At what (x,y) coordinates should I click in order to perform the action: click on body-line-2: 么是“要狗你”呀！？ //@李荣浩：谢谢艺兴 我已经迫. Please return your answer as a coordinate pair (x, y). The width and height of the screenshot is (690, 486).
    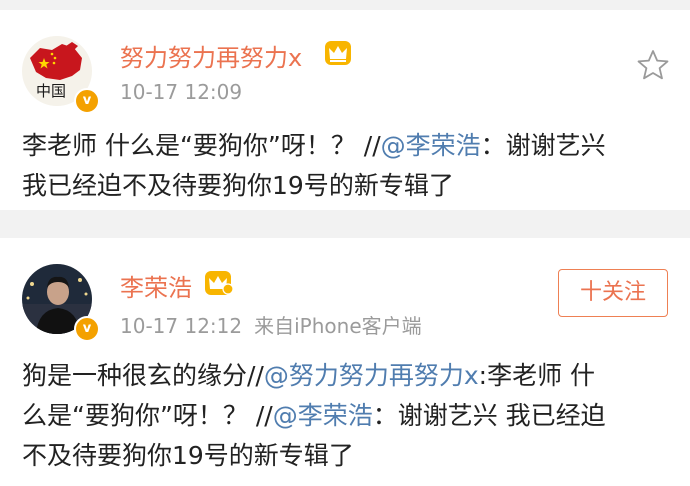
    Looking at the image, I should click on (314, 416).